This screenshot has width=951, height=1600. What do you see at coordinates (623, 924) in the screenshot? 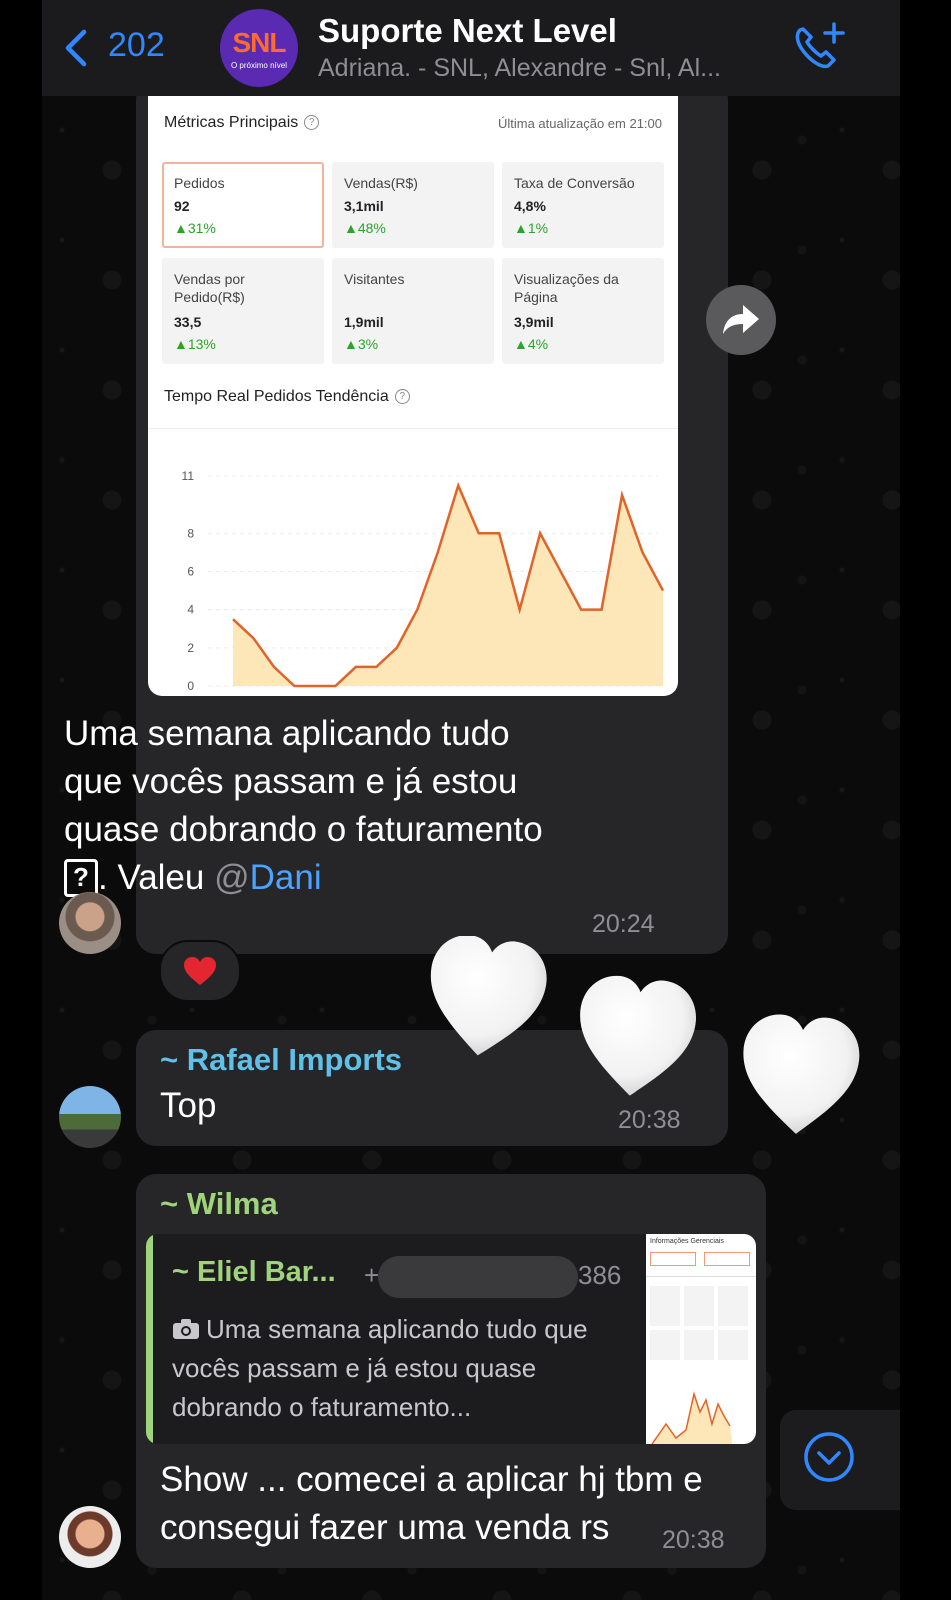
I see `message-time: 20:24` at bounding box center [623, 924].